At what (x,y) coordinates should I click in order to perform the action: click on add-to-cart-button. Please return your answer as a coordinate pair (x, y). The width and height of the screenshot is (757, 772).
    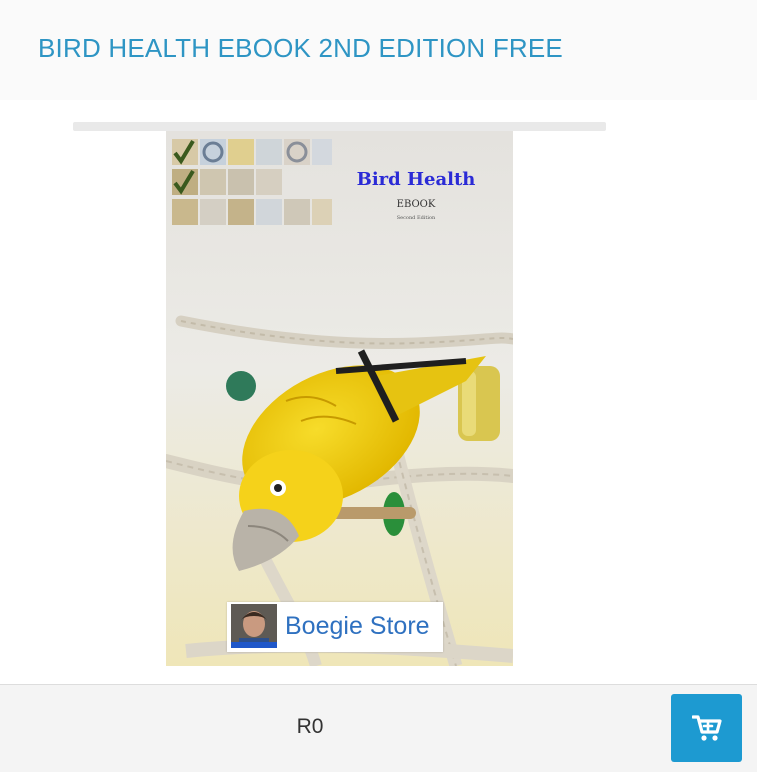
    Looking at the image, I should click on (706, 728).